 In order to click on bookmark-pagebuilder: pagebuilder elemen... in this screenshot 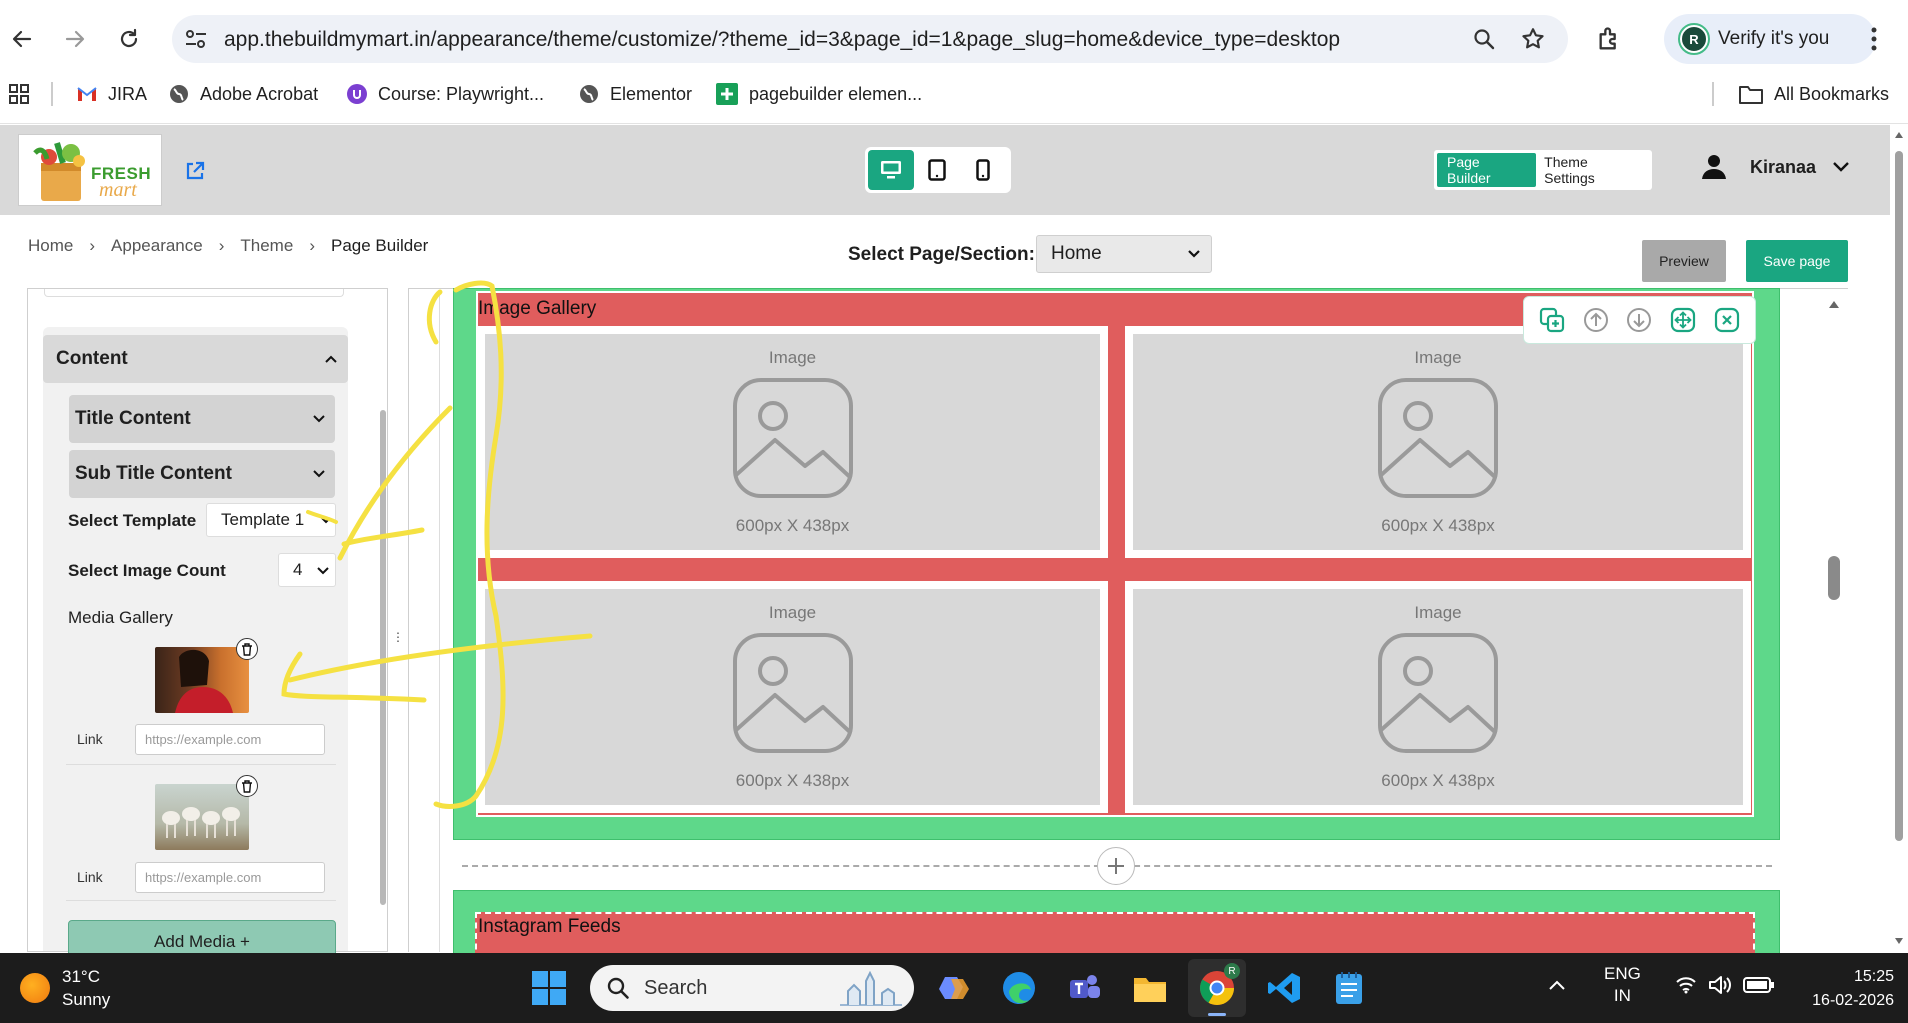, I will do `click(818, 94)`.